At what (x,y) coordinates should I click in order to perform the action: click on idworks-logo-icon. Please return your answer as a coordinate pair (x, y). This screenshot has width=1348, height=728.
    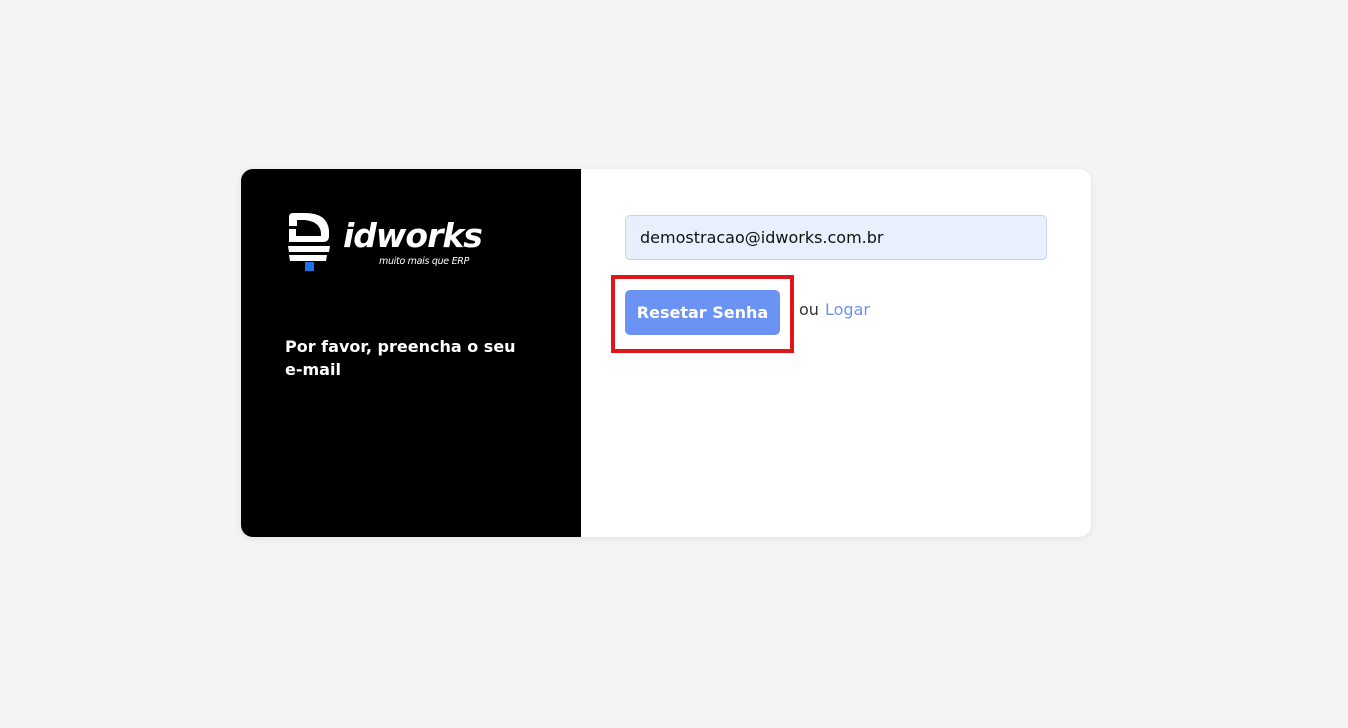
    Looking at the image, I should click on (309, 242).